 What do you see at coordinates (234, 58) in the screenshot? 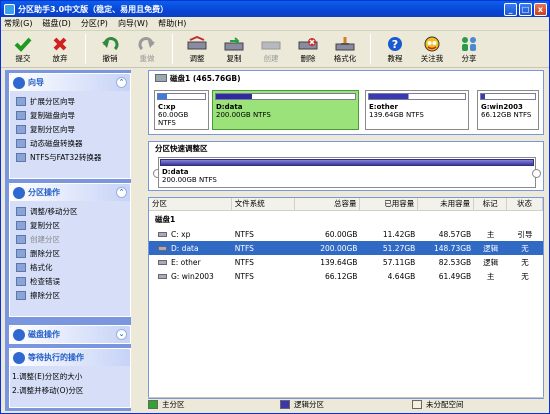
I see `copy-label: 复制` at bounding box center [234, 58].